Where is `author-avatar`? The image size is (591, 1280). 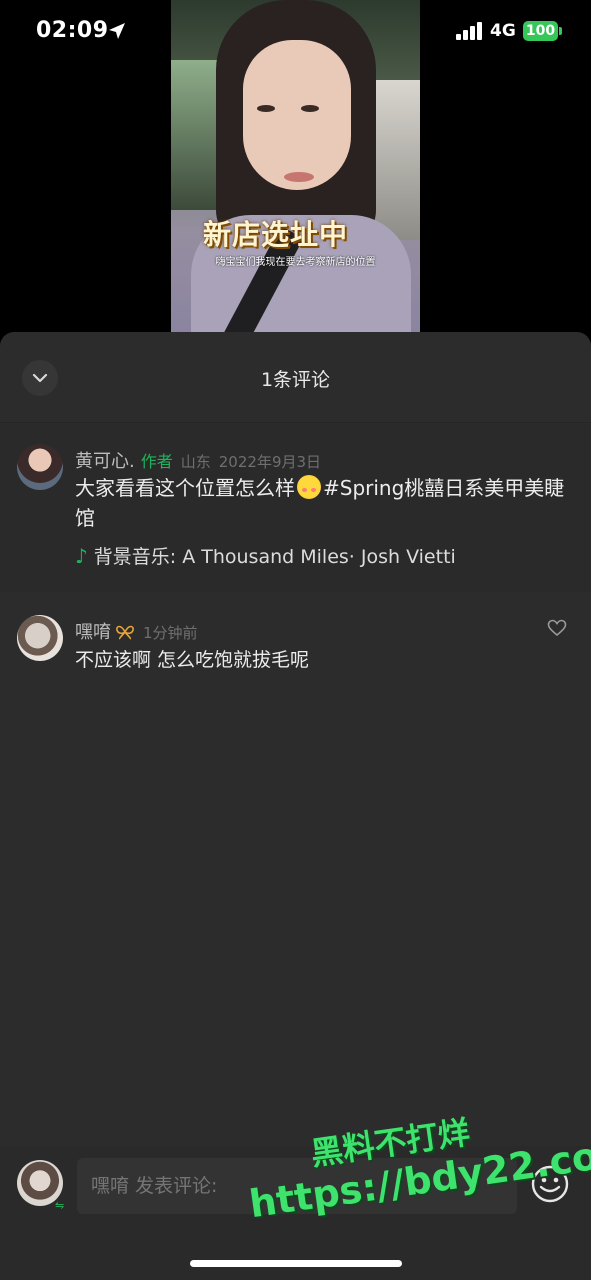
author-avatar is located at coordinates (40, 467).